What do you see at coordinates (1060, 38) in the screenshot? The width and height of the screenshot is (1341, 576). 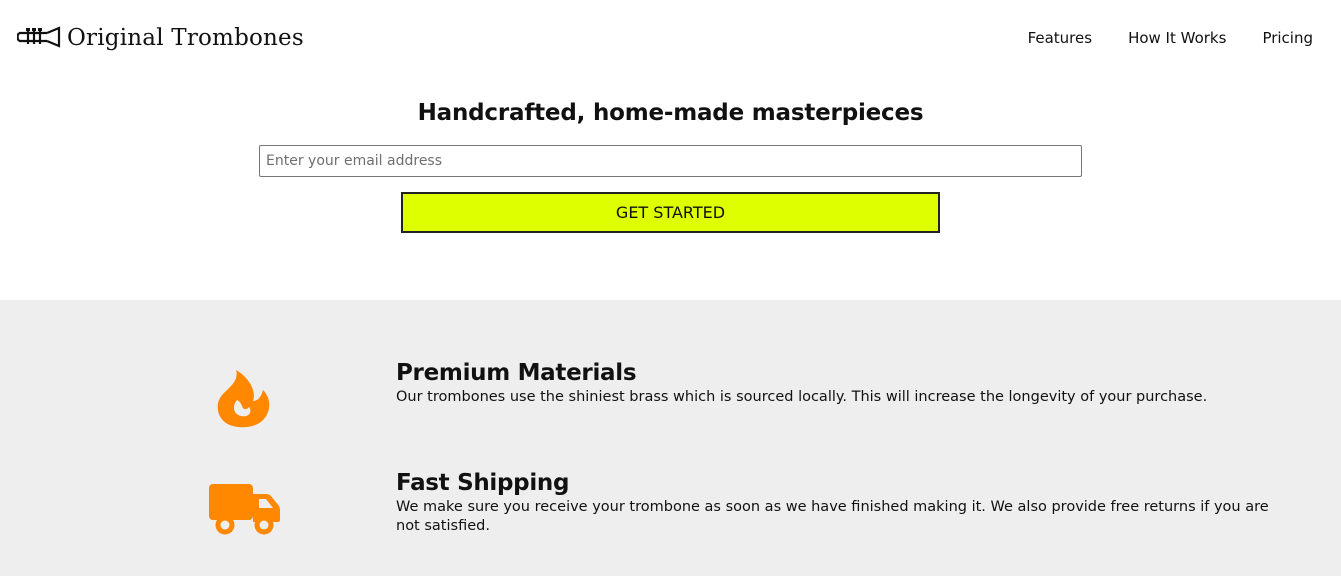 I see `nav-link-features: Features` at bounding box center [1060, 38].